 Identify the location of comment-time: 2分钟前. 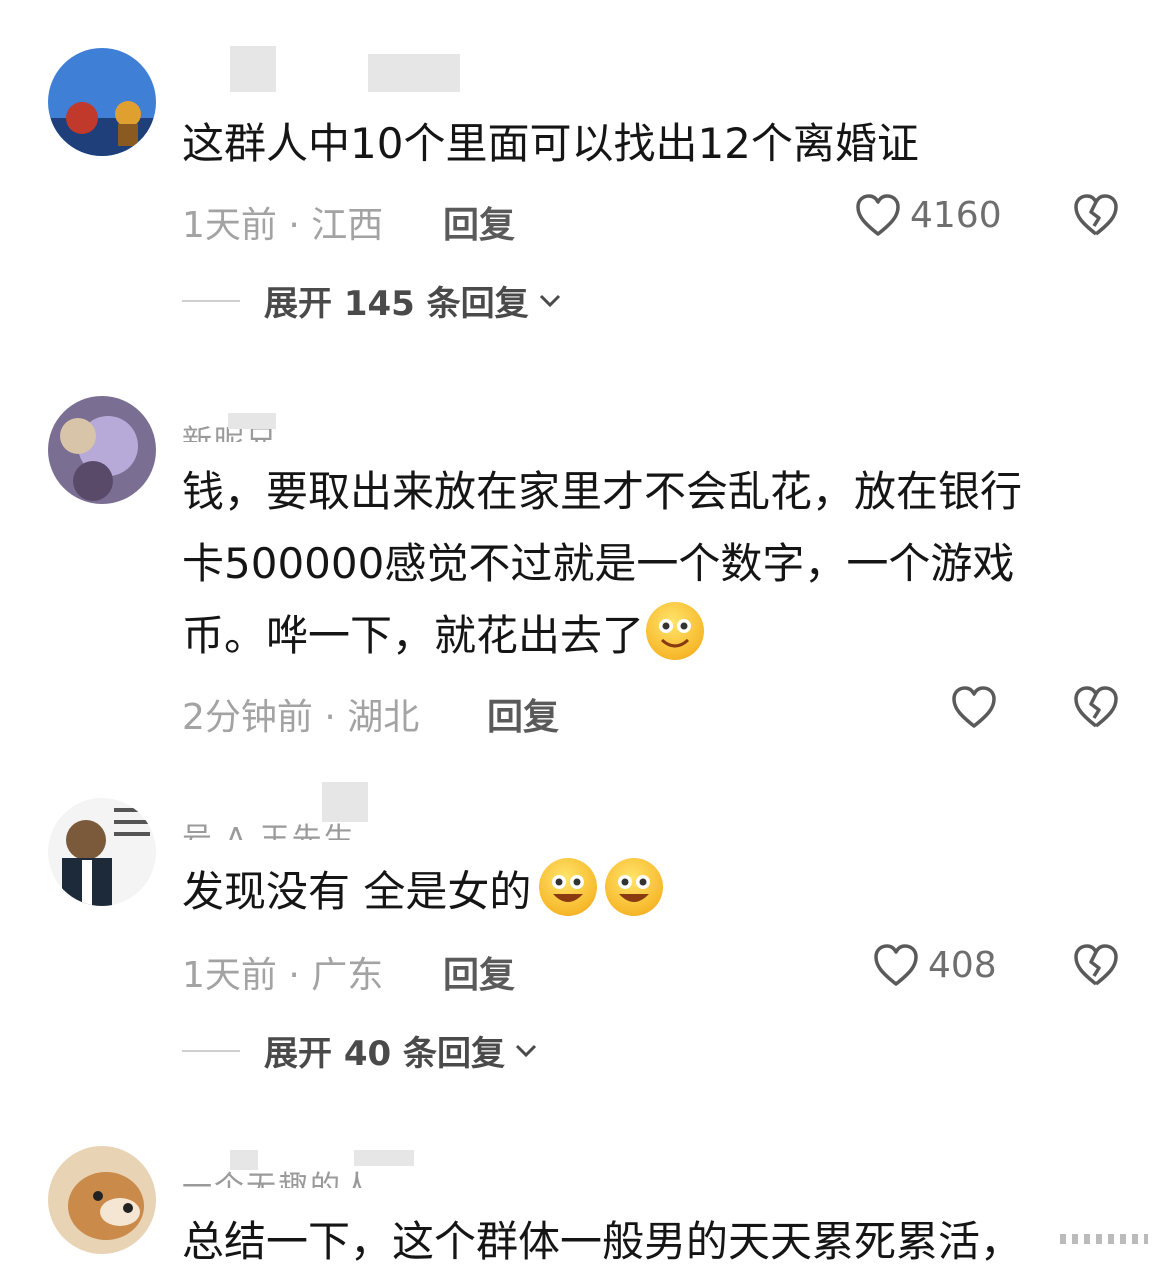
(247, 717).